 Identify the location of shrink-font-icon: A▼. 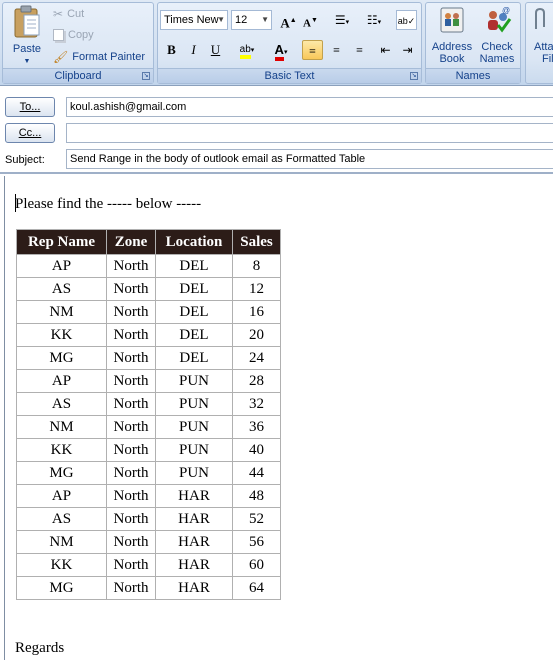
(310, 20).